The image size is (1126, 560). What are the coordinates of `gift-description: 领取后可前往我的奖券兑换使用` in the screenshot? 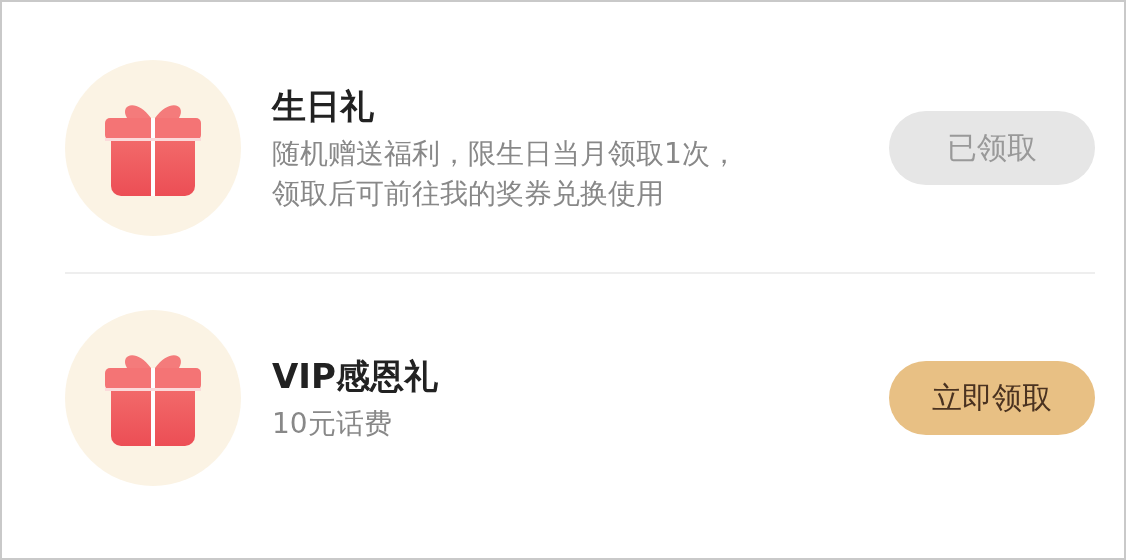 It's located at (468, 194).